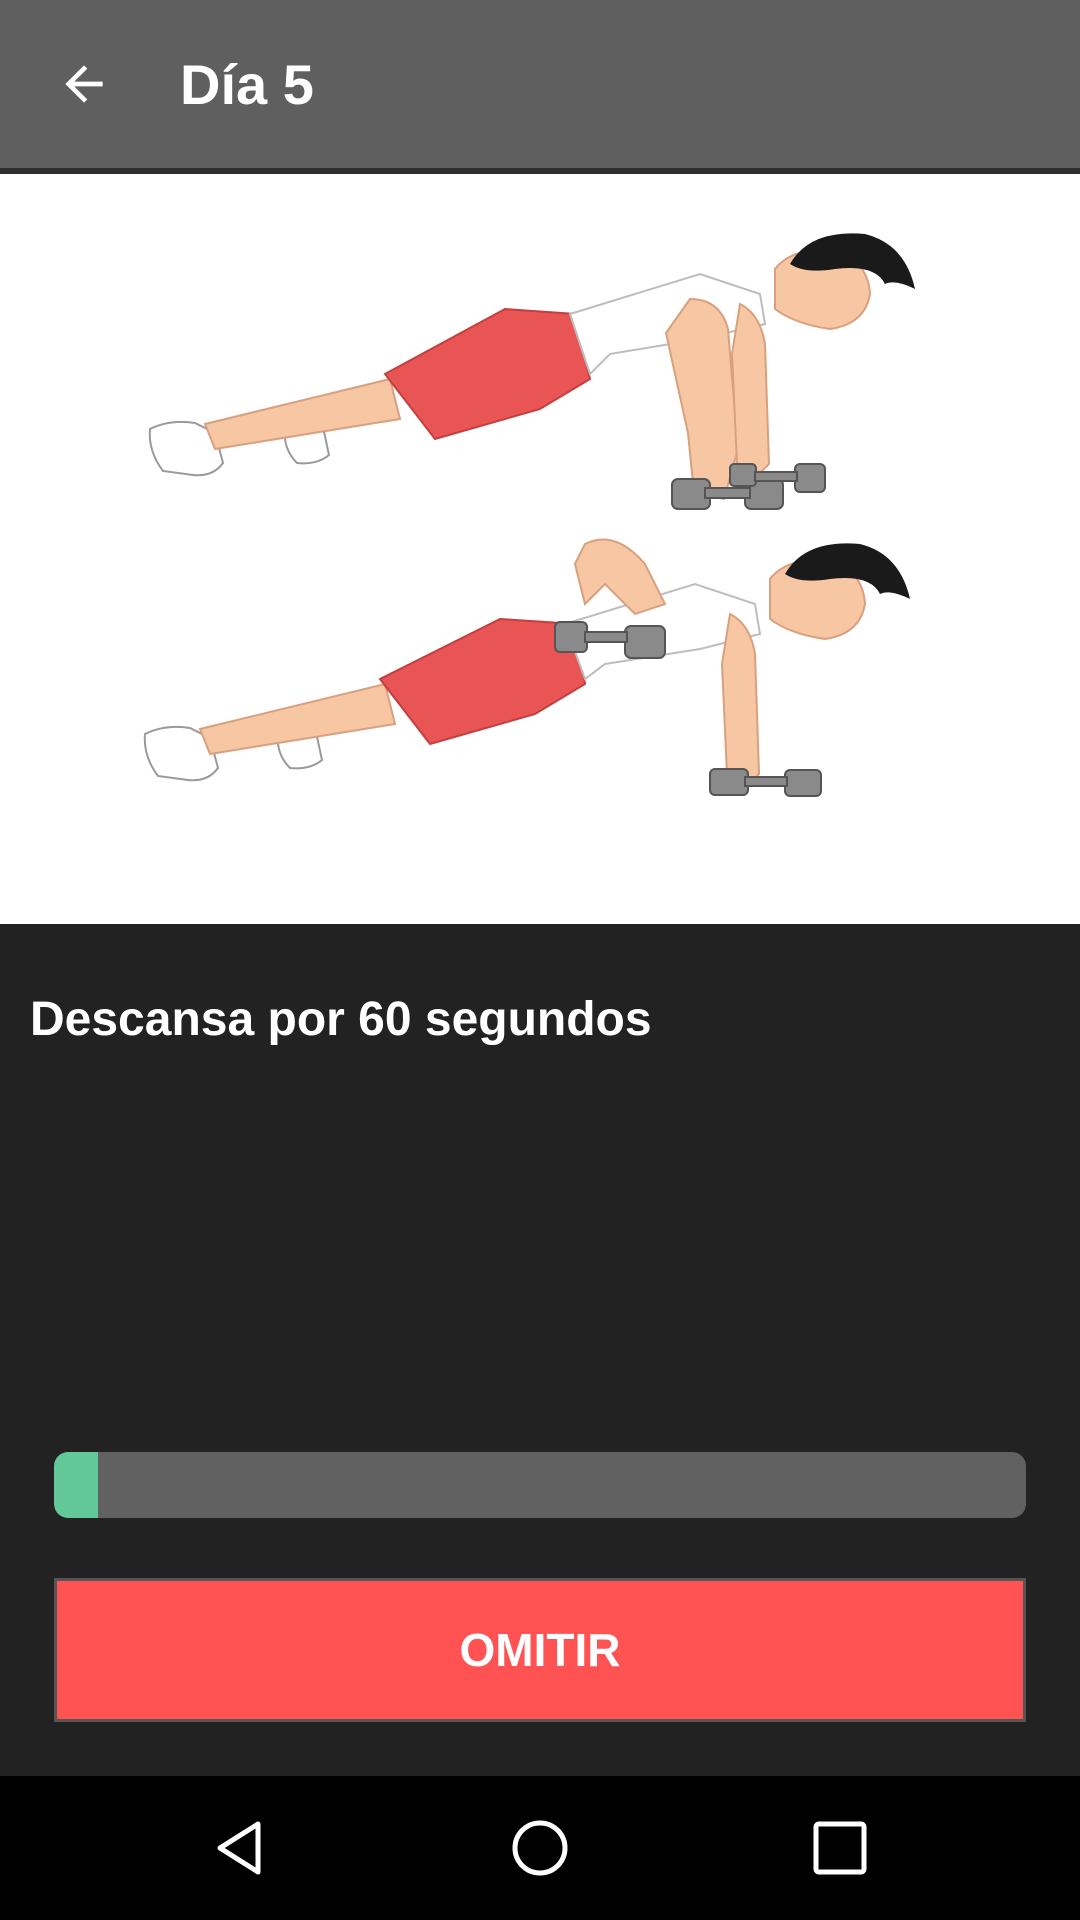  I want to click on arrow-back-icon, so click(84, 84).